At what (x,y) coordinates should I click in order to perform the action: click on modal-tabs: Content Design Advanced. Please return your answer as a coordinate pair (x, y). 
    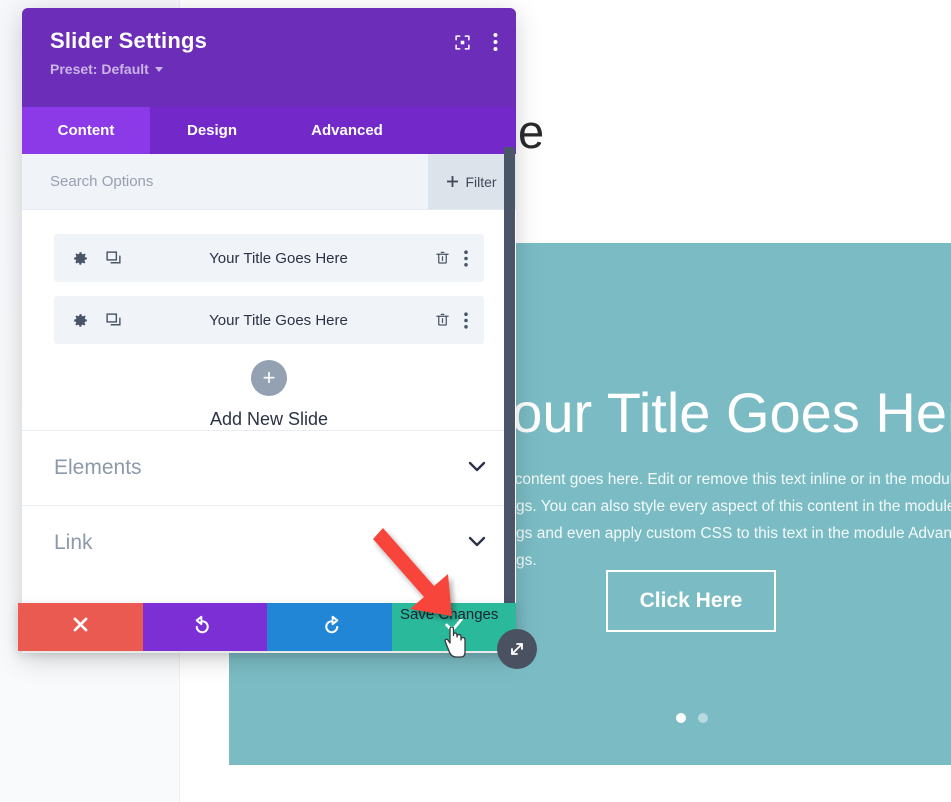
    Looking at the image, I should click on (269, 130).